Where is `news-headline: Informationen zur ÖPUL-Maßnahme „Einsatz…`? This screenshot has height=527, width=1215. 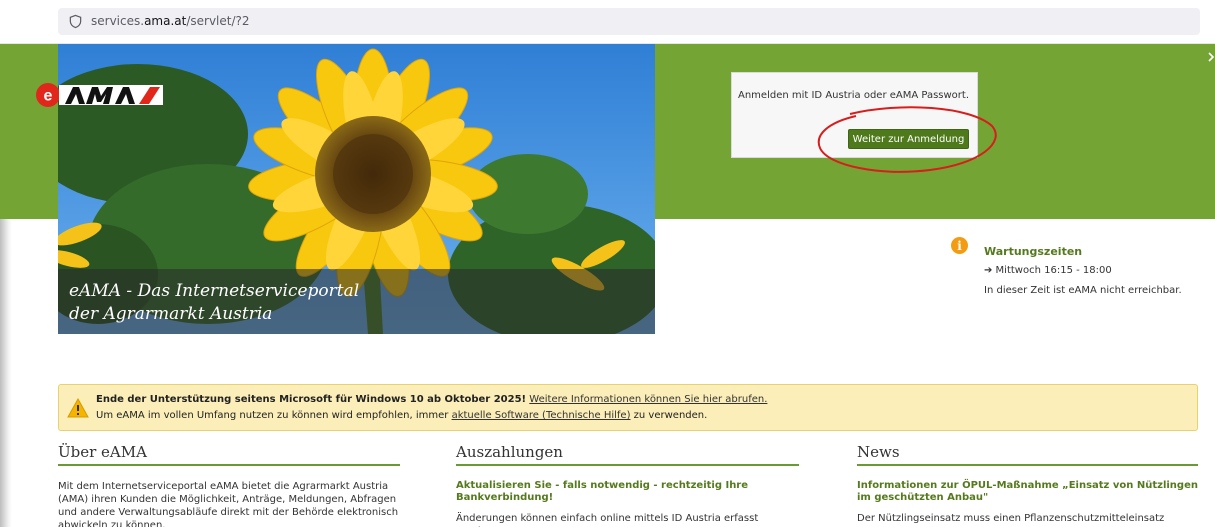 news-headline: Informationen zur ÖPUL-Maßnahme „Einsatz… is located at coordinates (1027, 492).